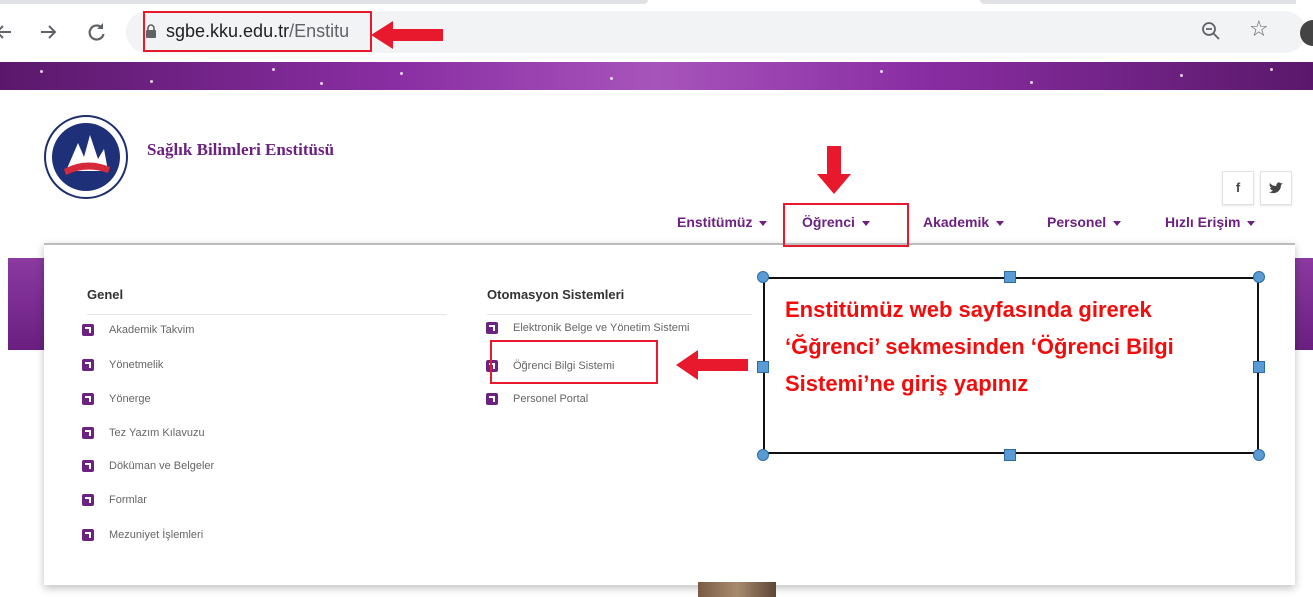 The image size is (1313, 597). I want to click on back-icon, so click(8, 32).